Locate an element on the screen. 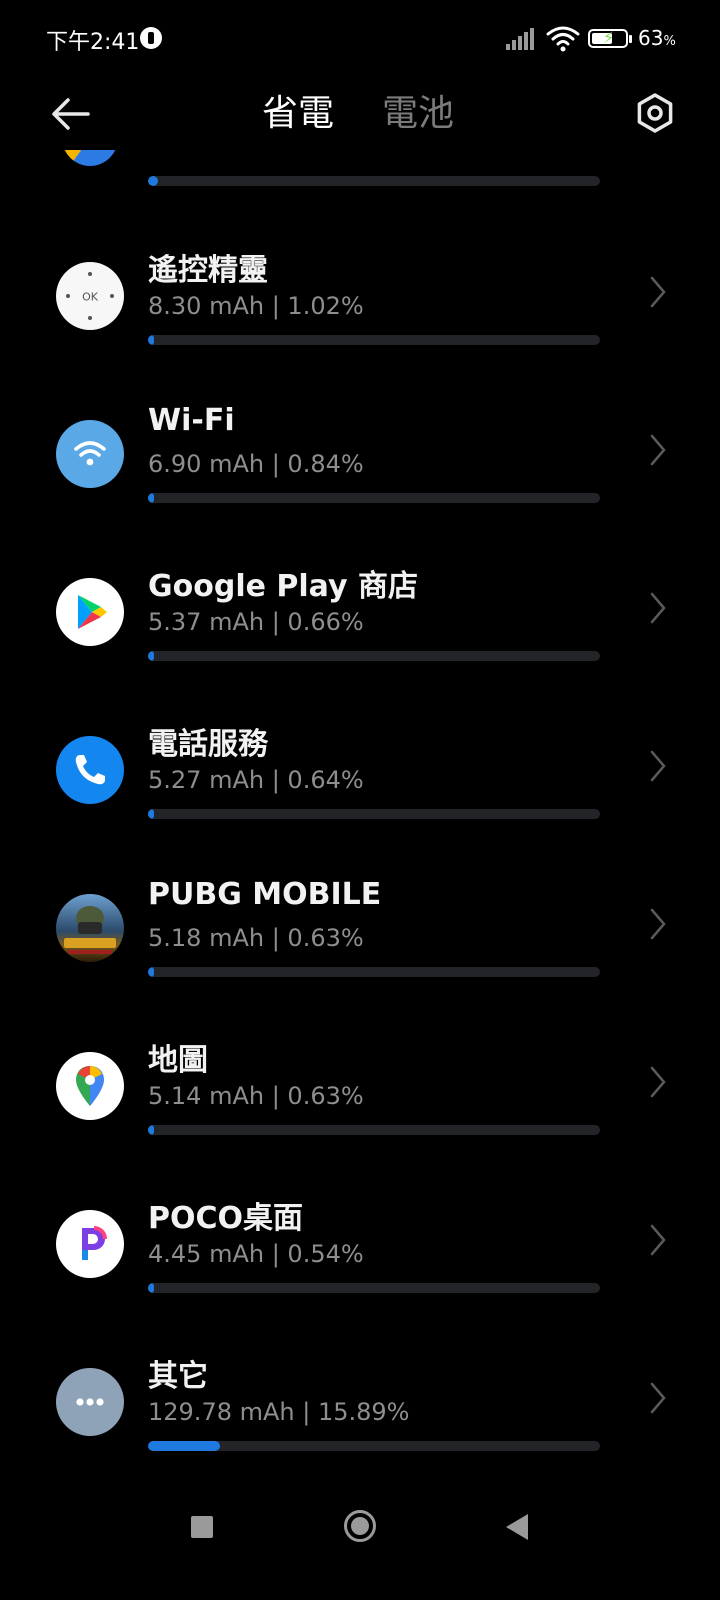 The width and height of the screenshot is (720, 1600). svg-text: OK is located at coordinates (90, 297).